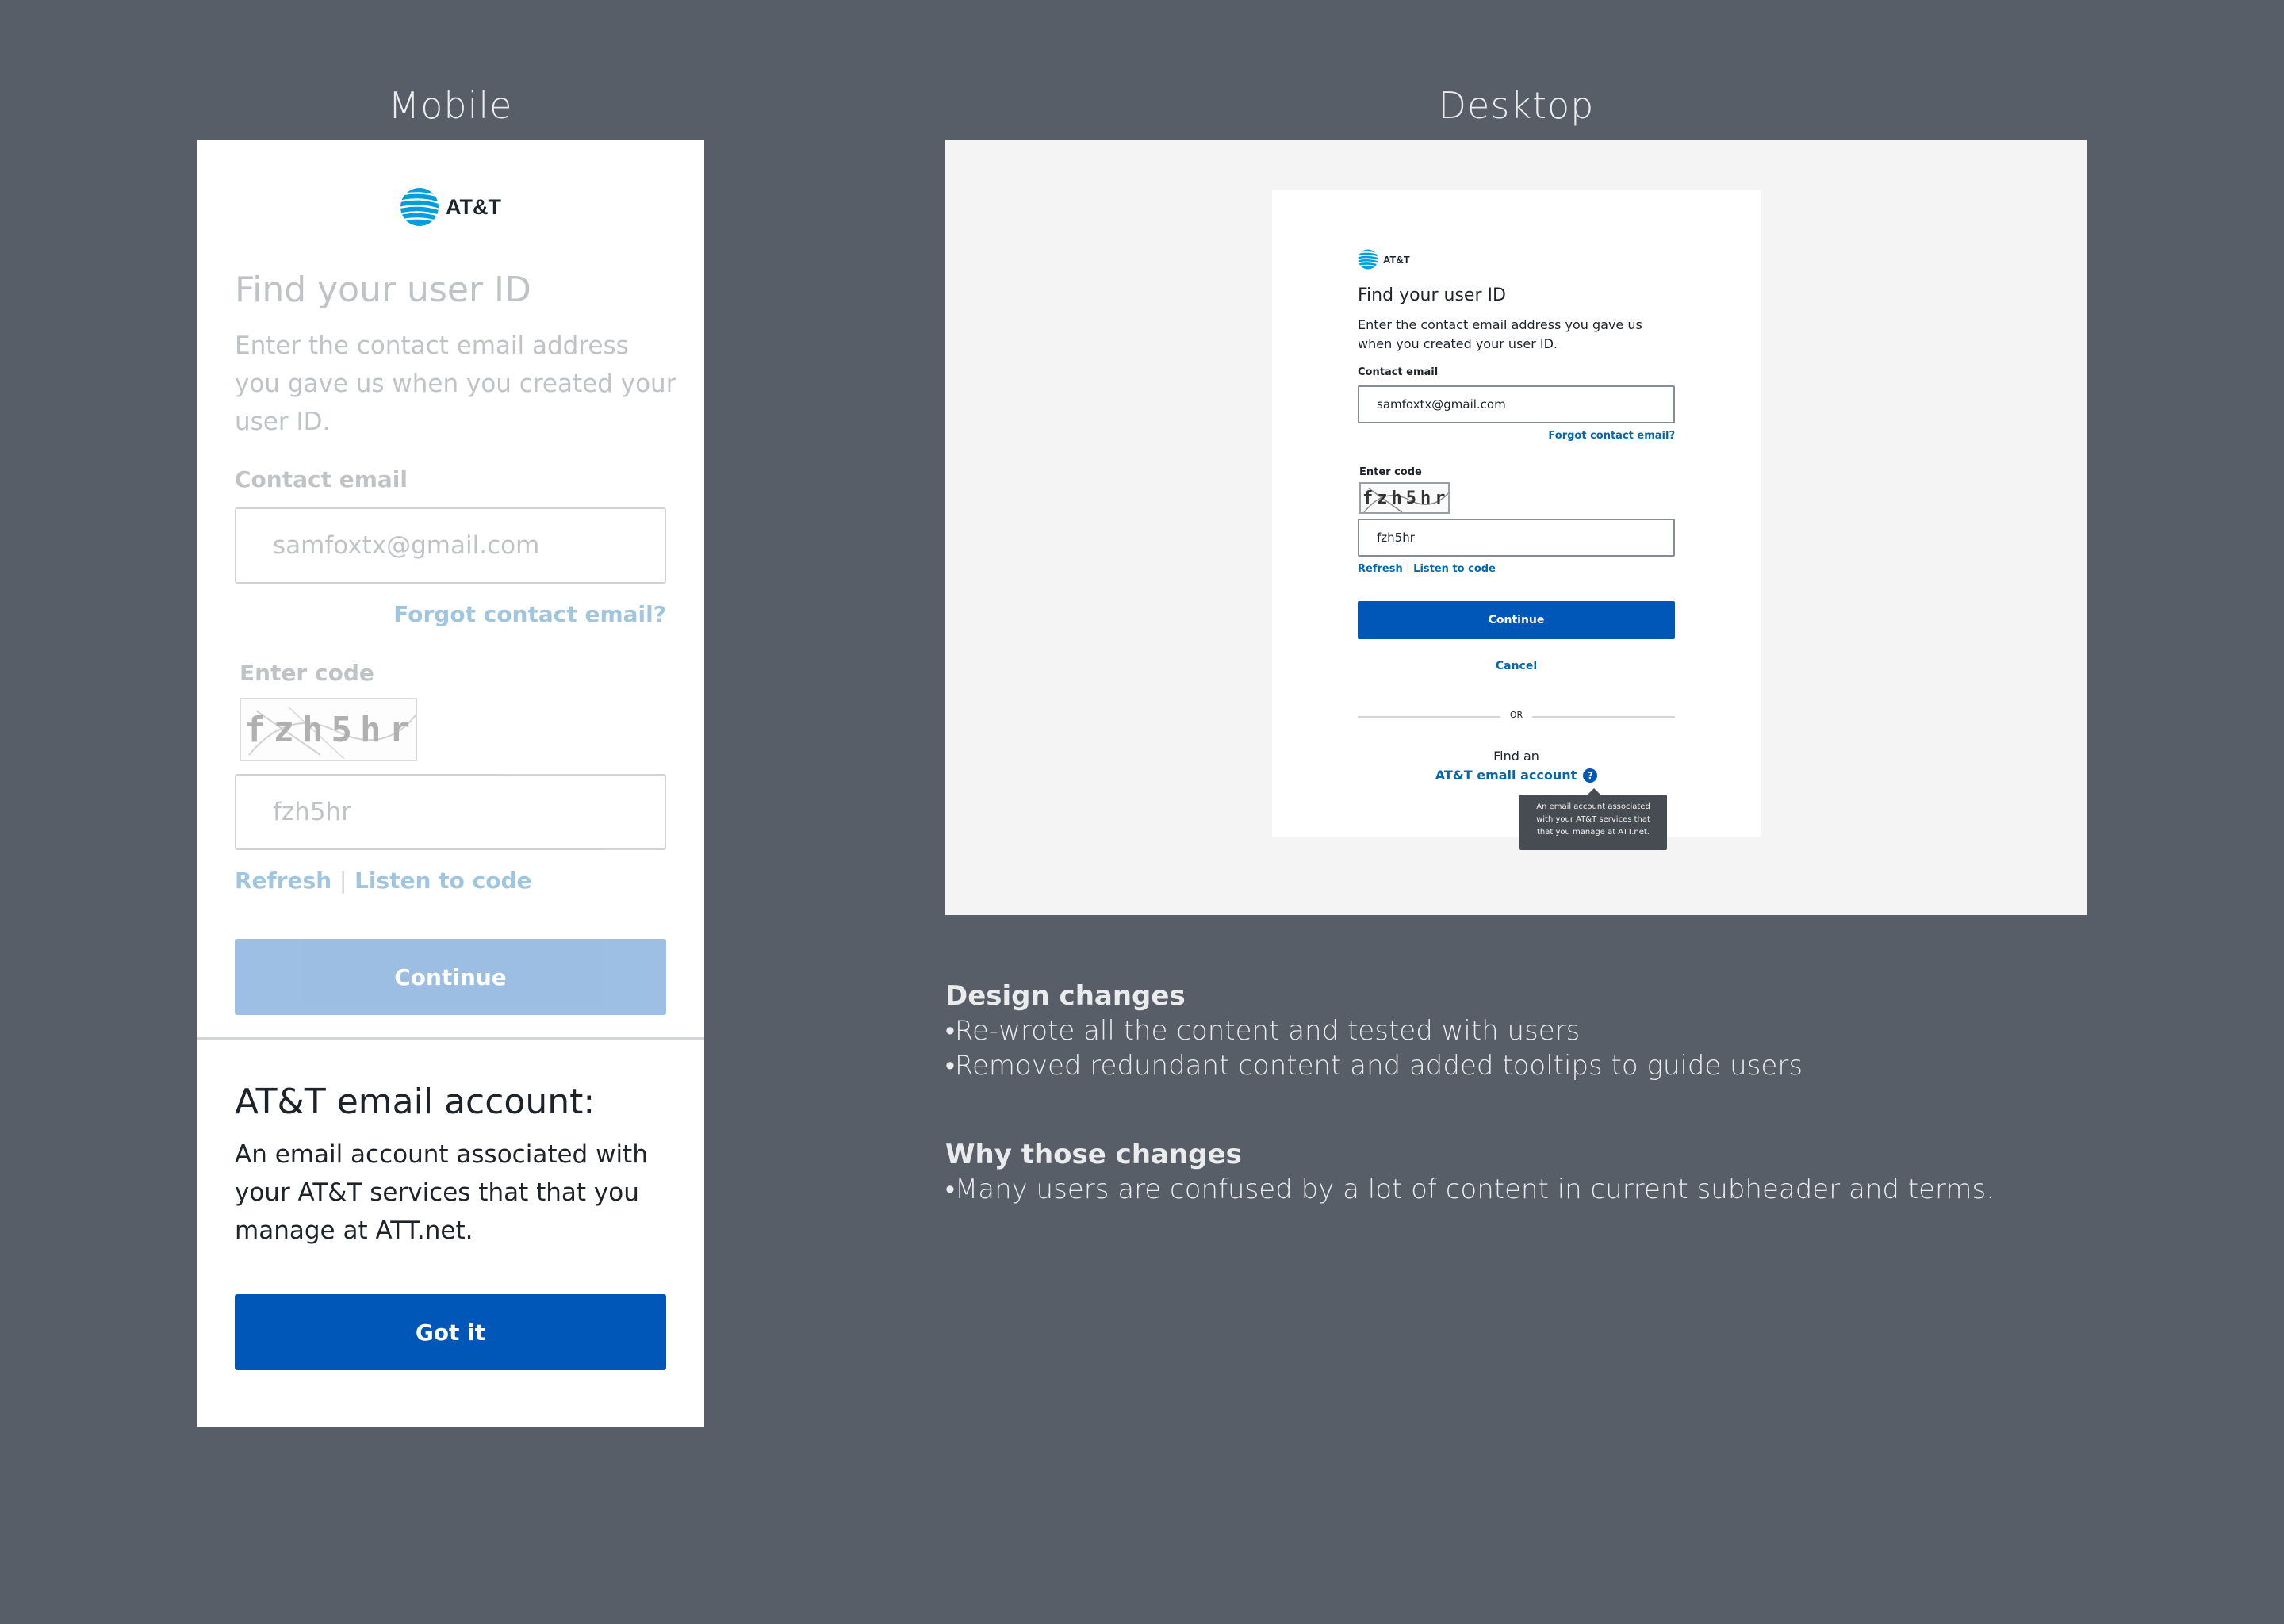 The image size is (2284, 1624). What do you see at coordinates (450, 1332) in the screenshot?
I see `got-it-button: Got it` at bounding box center [450, 1332].